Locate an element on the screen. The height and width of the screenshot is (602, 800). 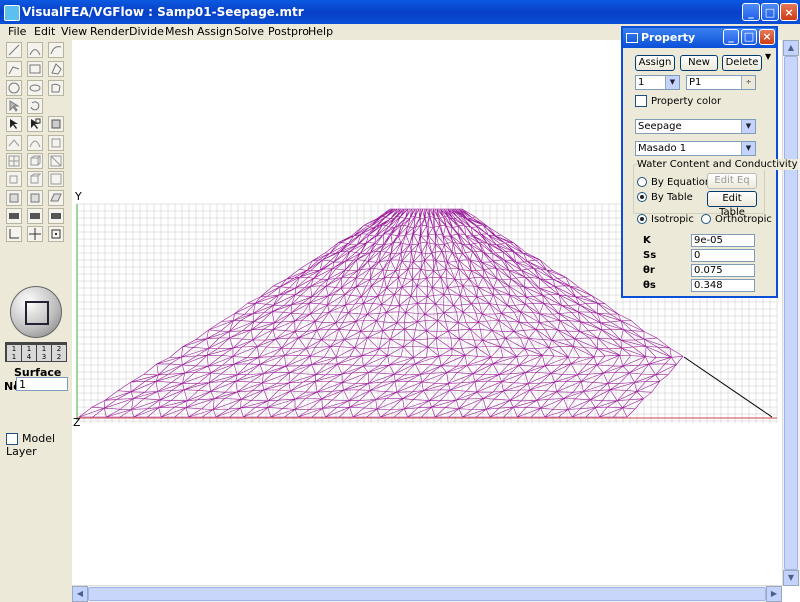
k-input: 9e-05 is located at coordinates (723, 240).